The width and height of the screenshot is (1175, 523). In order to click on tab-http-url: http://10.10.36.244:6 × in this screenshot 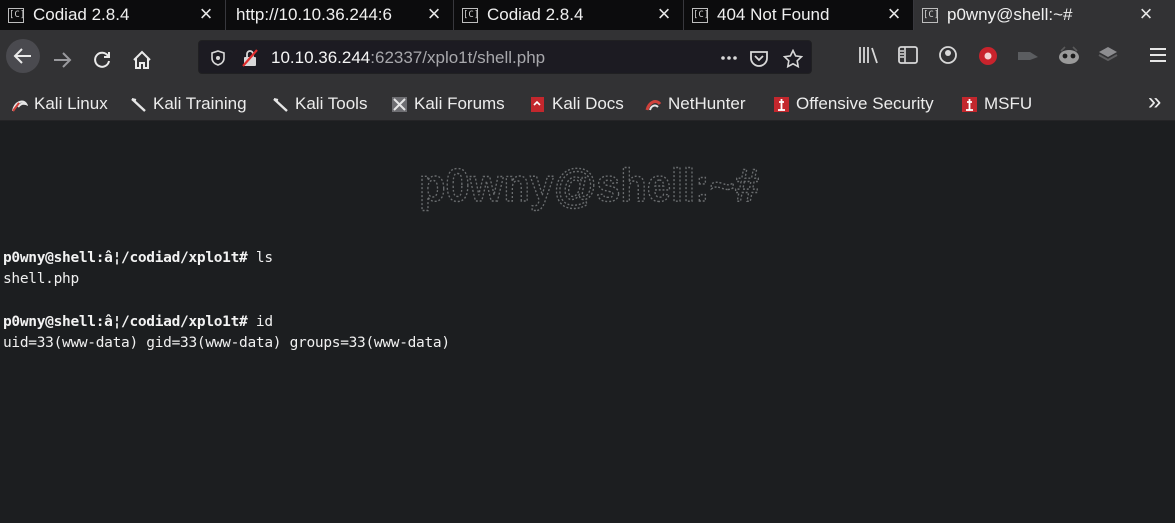, I will do `click(340, 15)`.